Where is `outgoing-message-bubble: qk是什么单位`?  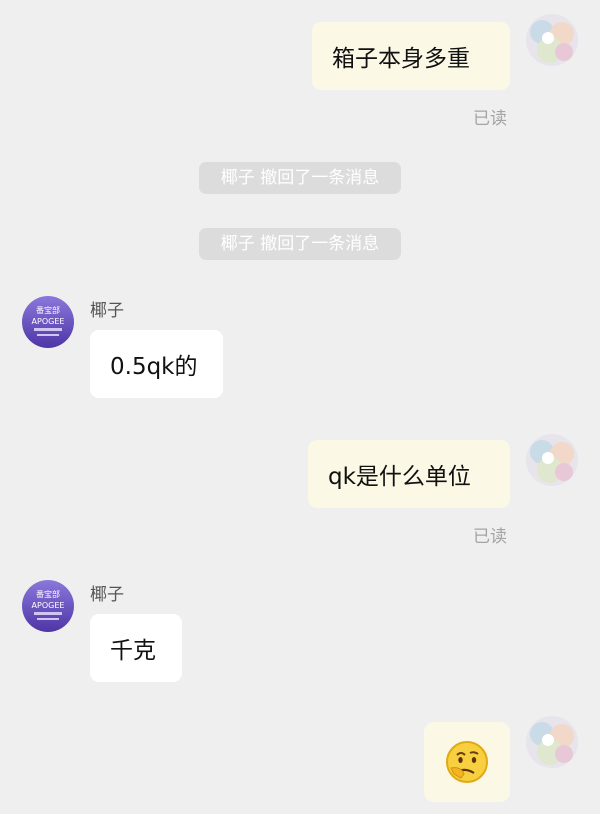
outgoing-message-bubble: qk是什么单位 is located at coordinates (409, 474).